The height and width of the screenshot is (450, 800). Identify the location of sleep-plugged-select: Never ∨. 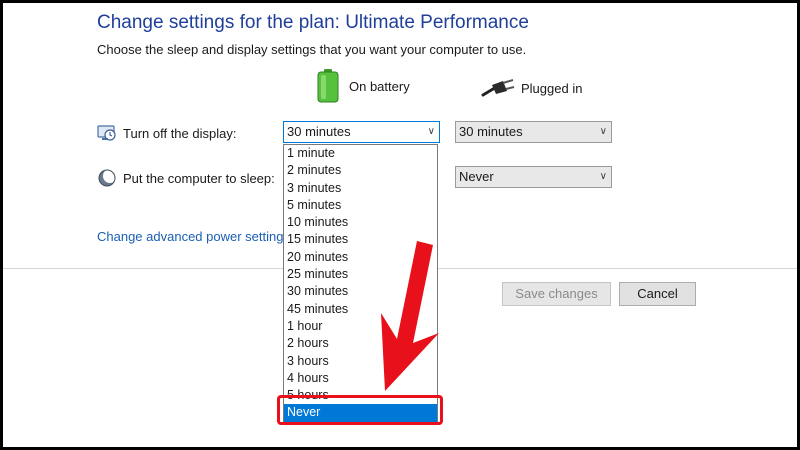
(533, 177).